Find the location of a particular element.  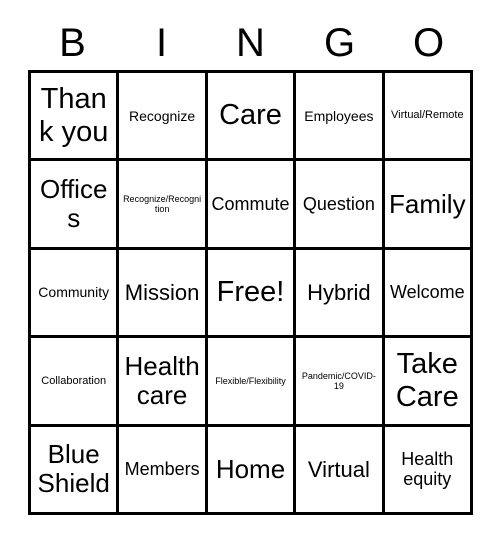

bingo-cell-o1: Virtual/Remote is located at coordinates (428, 117).